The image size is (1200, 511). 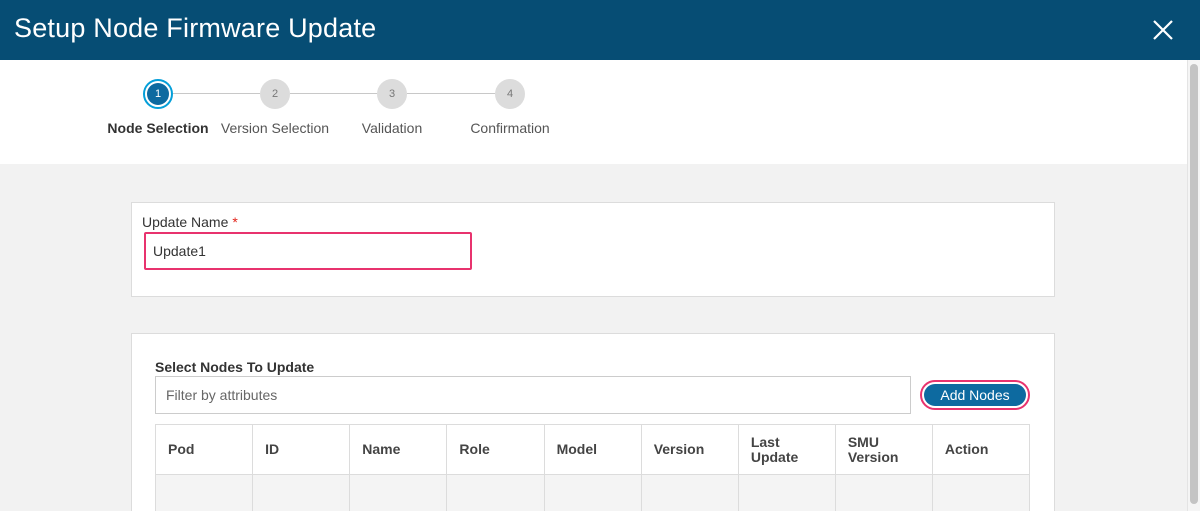 I want to click on column-header-id: ID, so click(x=301, y=449).